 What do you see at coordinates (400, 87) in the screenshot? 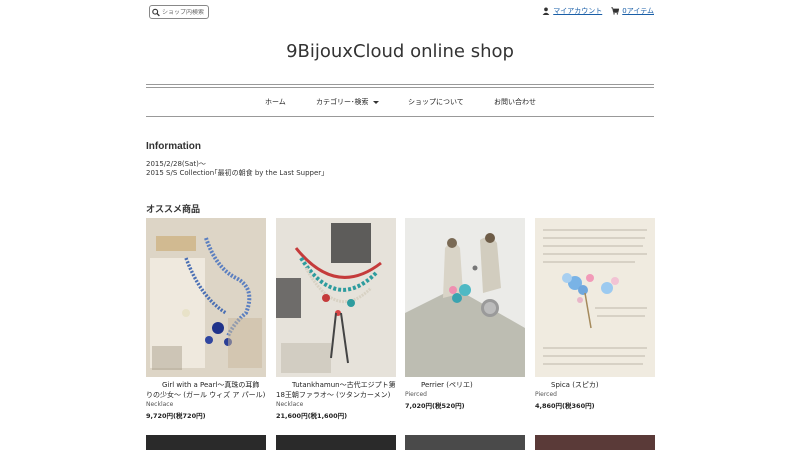
I see `divider-top-inner` at bounding box center [400, 87].